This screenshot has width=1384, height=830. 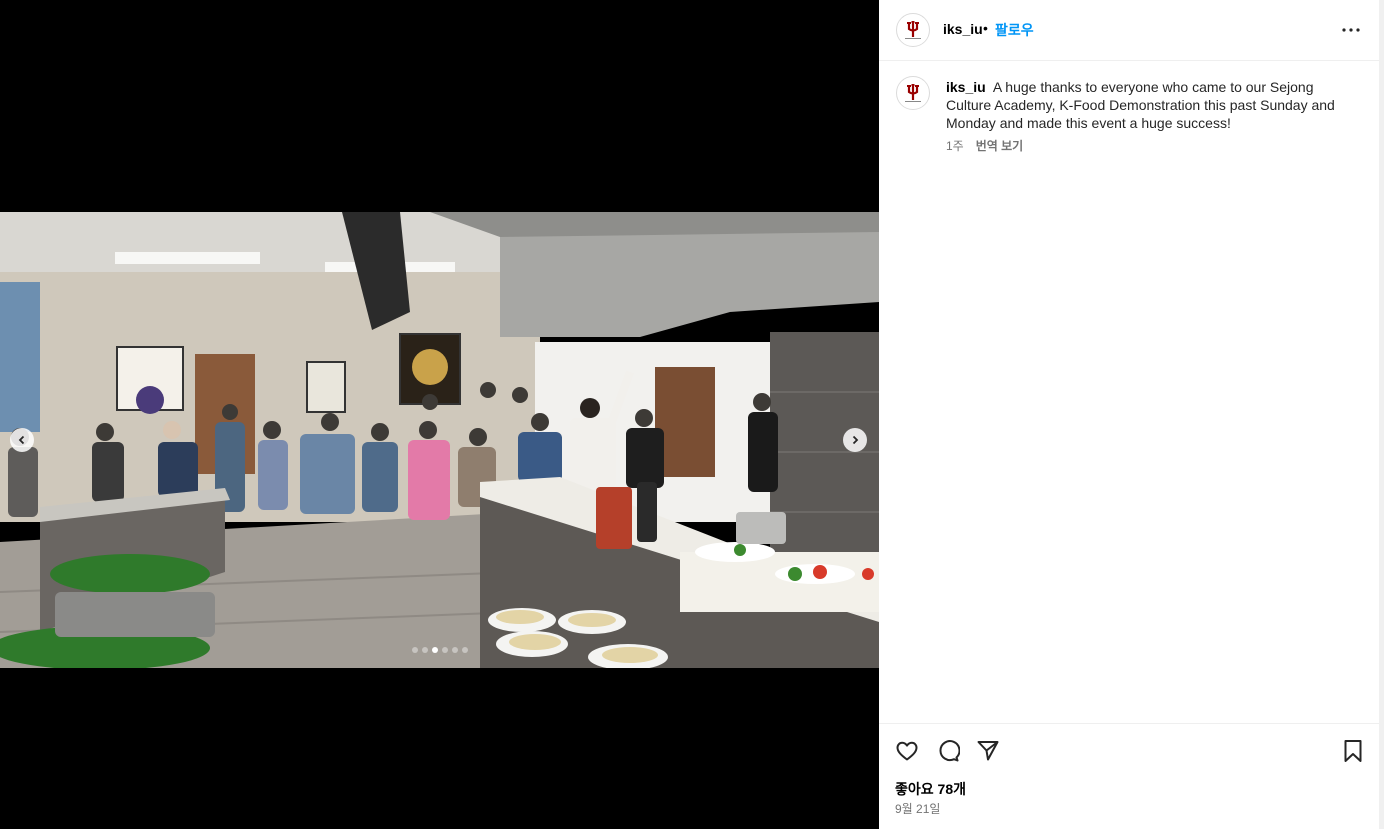 I want to click on like-button, so click(x=907, y=751).